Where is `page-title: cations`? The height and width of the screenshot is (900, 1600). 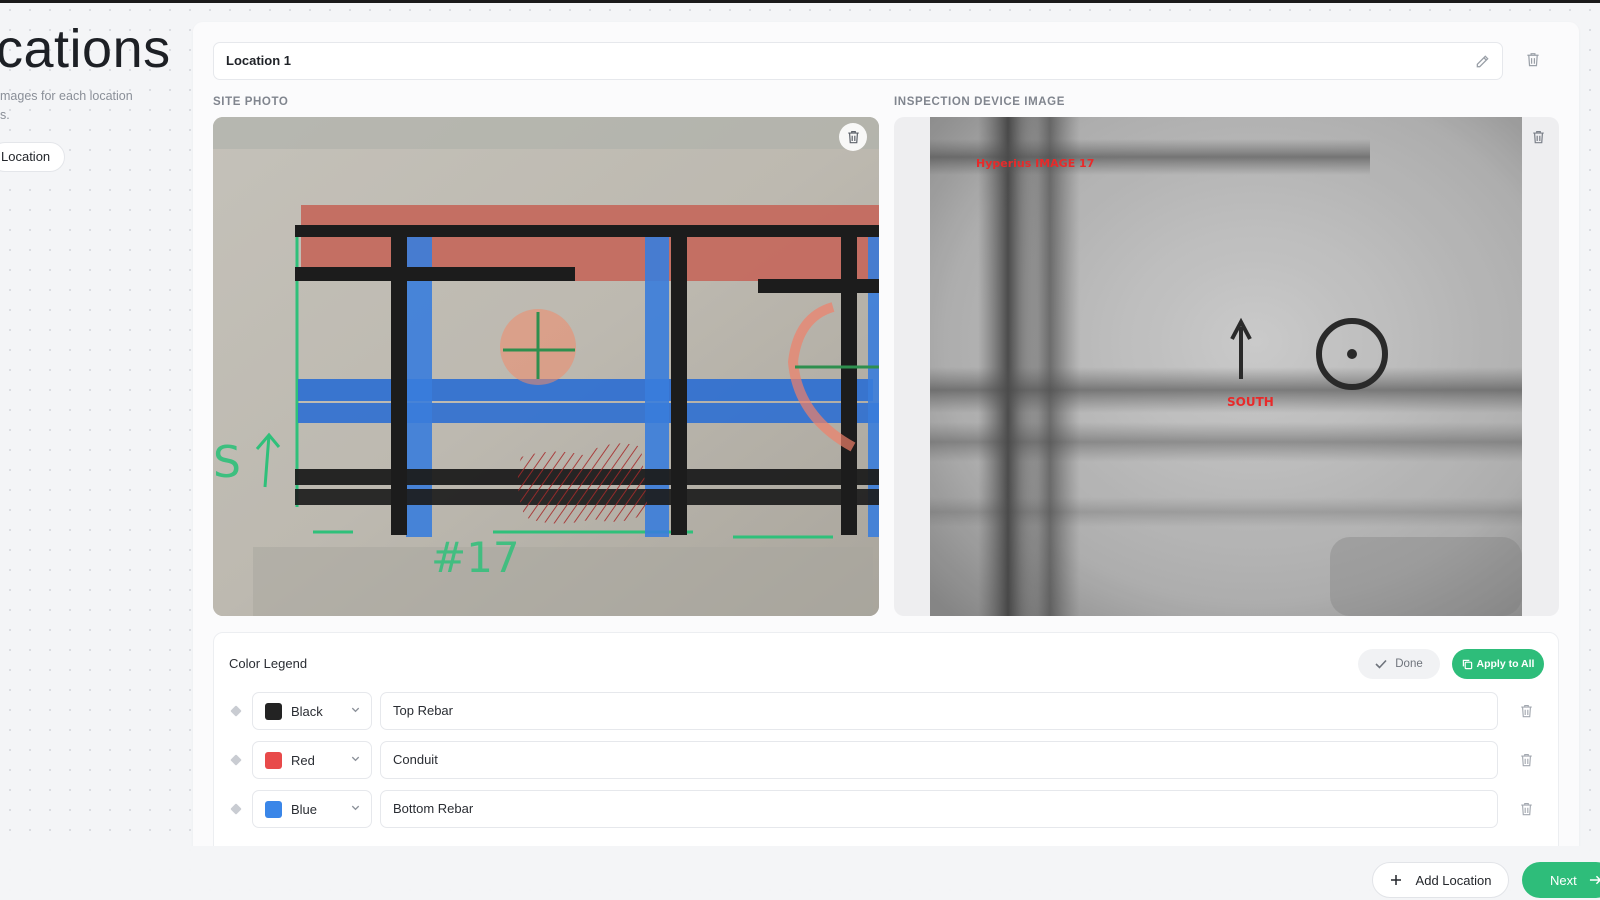 page-title: cations is located at coordinates (85, 49).